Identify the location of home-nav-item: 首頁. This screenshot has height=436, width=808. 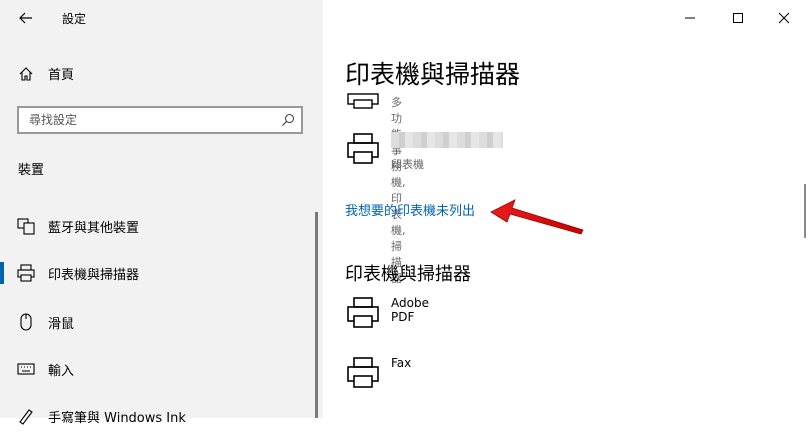
(46, 73).